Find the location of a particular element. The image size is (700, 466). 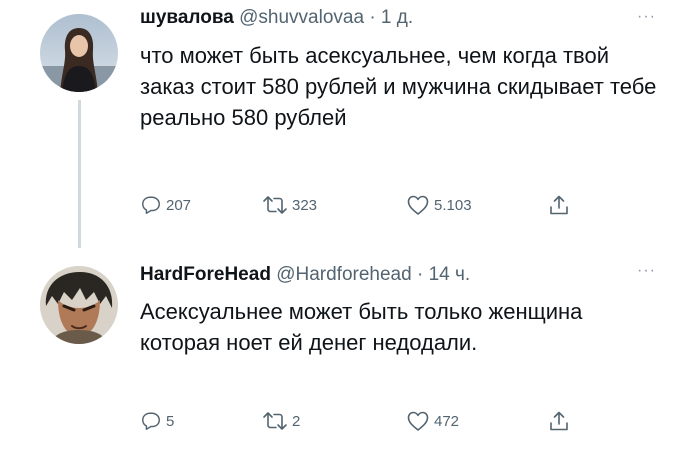

tweet-header: шувалова @shuvvalovaa · 1 д. is located at coordinates (276, 18).